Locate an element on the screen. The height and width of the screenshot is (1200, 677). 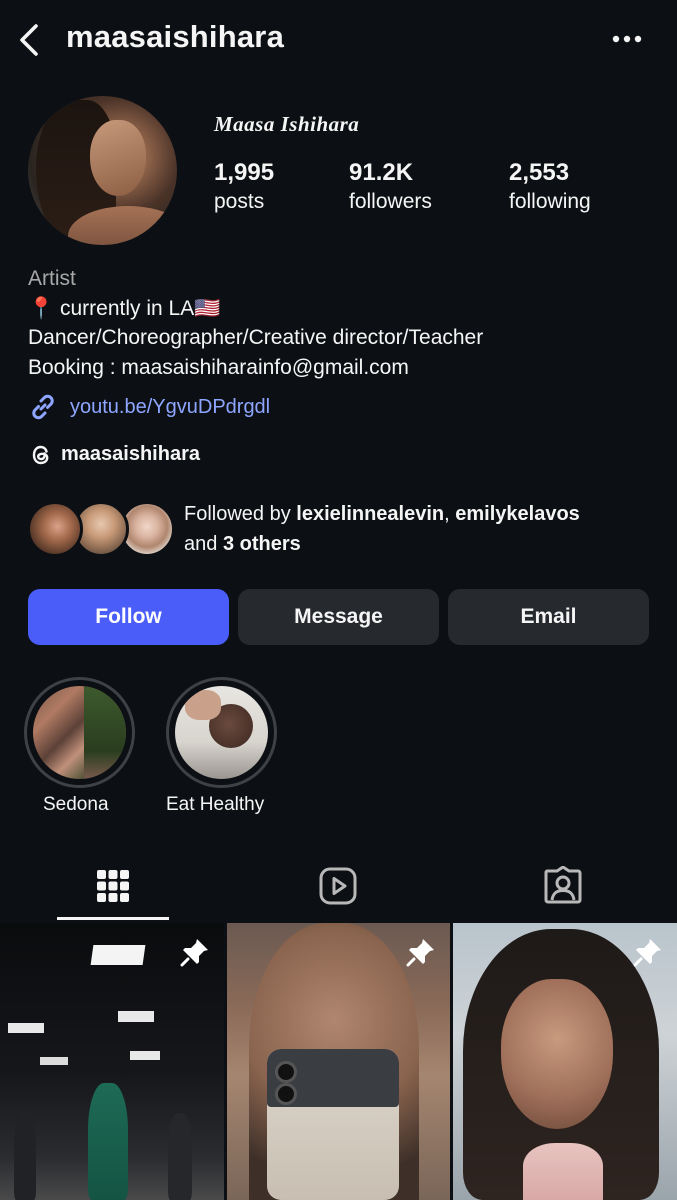
bio-line: Booking : maasaishiharainfo@gmail.com is located at coordinates (218, 367).